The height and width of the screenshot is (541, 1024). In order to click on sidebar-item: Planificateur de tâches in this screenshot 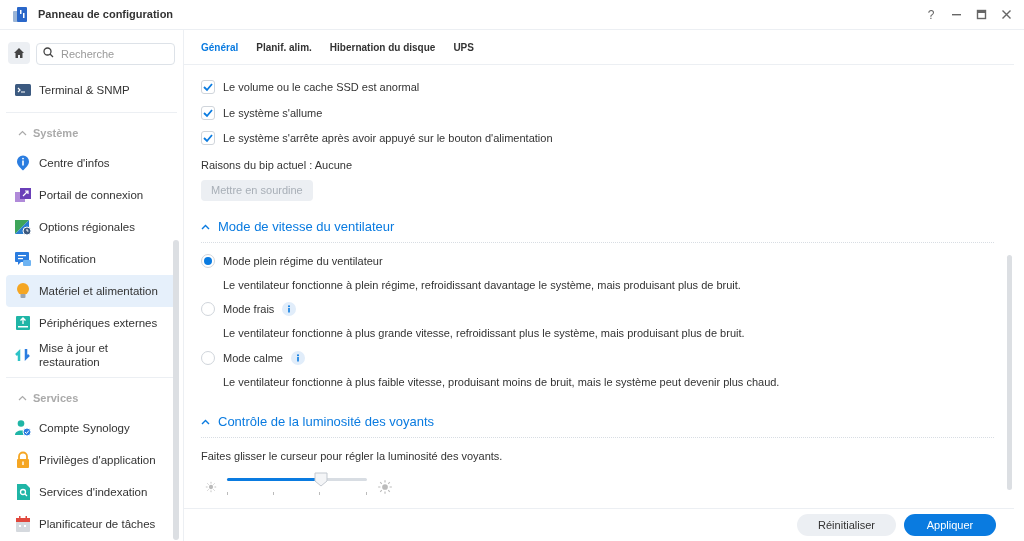, I will do `click(91, 524)`.